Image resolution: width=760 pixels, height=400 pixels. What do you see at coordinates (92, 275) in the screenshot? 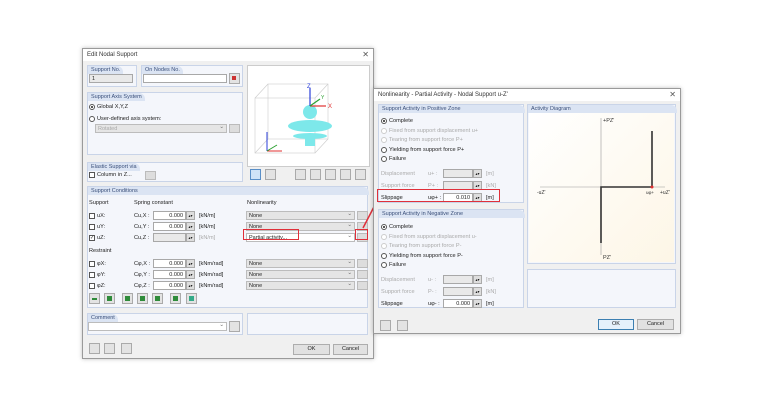
I see `support-phiy-checkbox` at bounding box center [92, 275].